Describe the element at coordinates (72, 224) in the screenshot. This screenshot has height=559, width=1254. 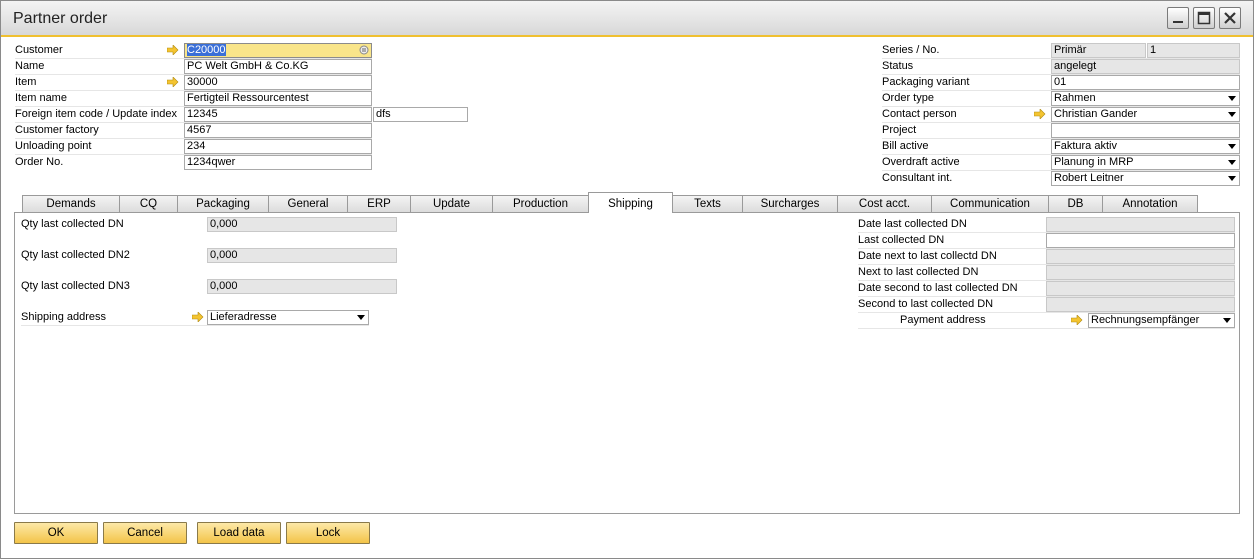
I see `qty-last-collected-dn-label: Qty last collected DN` at that location.